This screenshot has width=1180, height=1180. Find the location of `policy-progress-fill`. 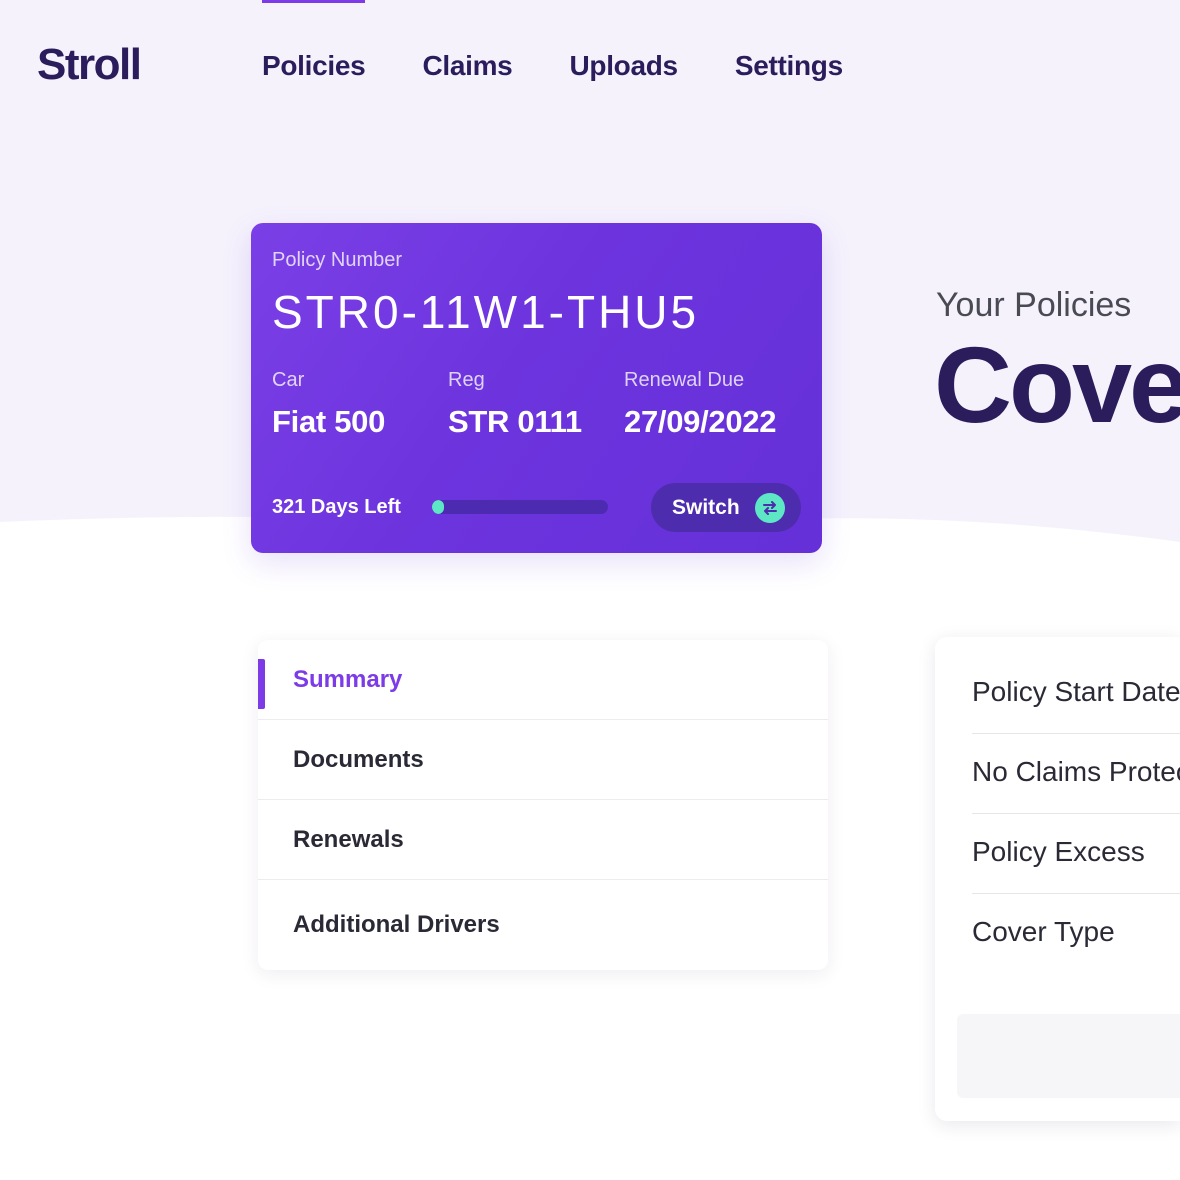

policy-progress-fill is located at coordinates (438, 507).